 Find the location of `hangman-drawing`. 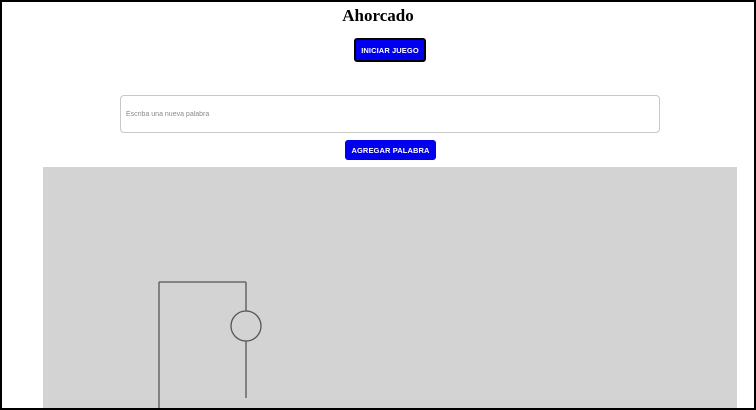

hangman-drawing is located at coordinates (210, 345).